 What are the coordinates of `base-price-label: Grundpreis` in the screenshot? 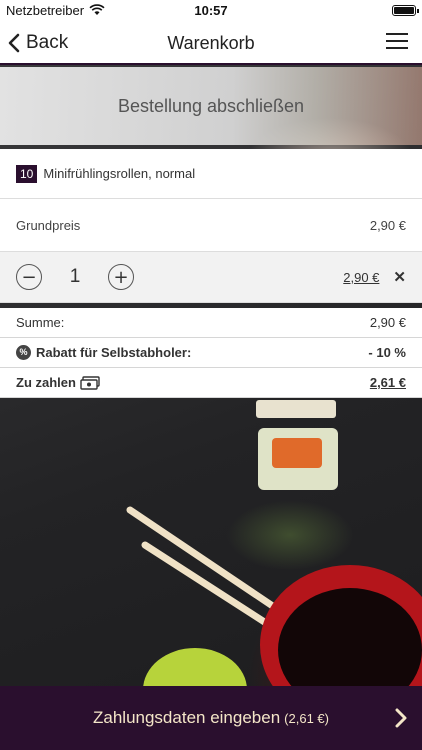 It's located at (48, 225).